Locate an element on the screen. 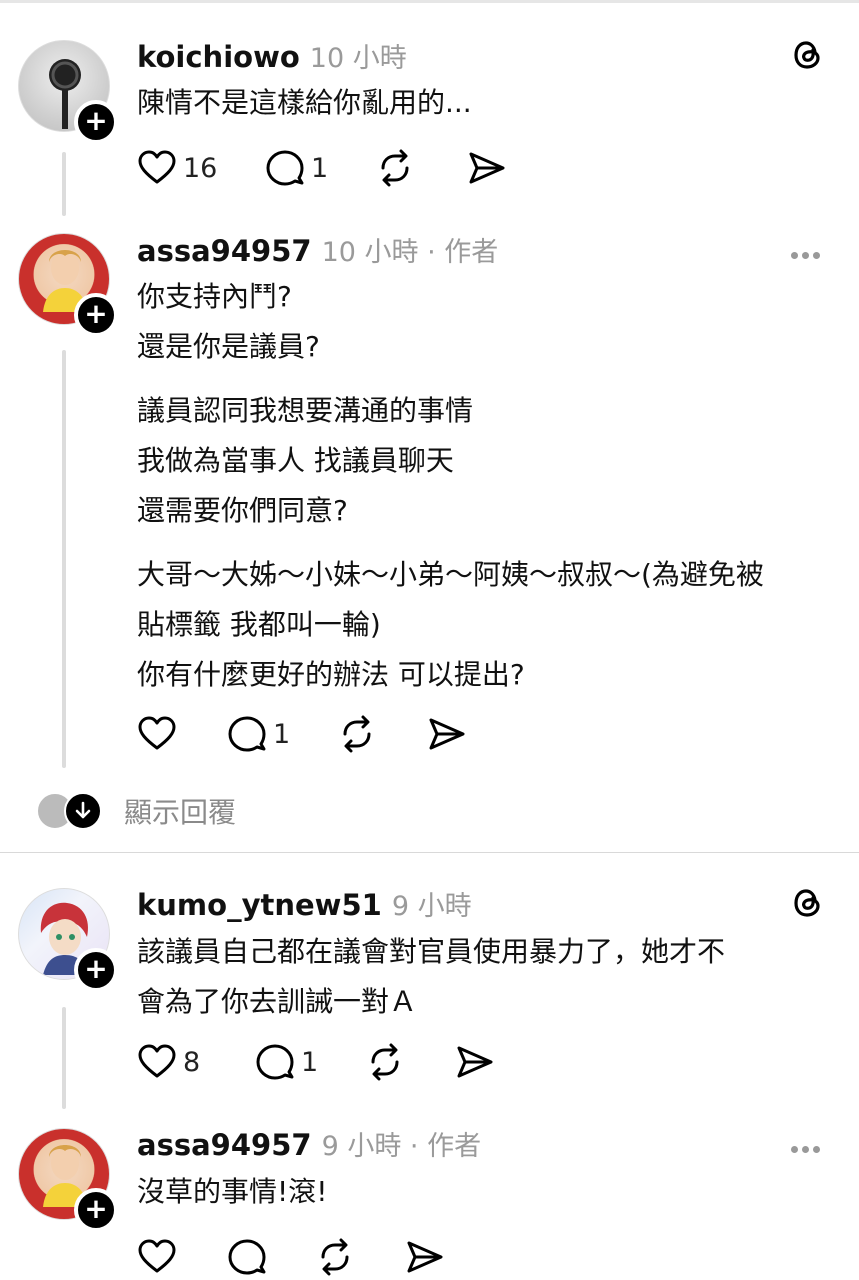  top-divider is located at coordinates (429, 1).